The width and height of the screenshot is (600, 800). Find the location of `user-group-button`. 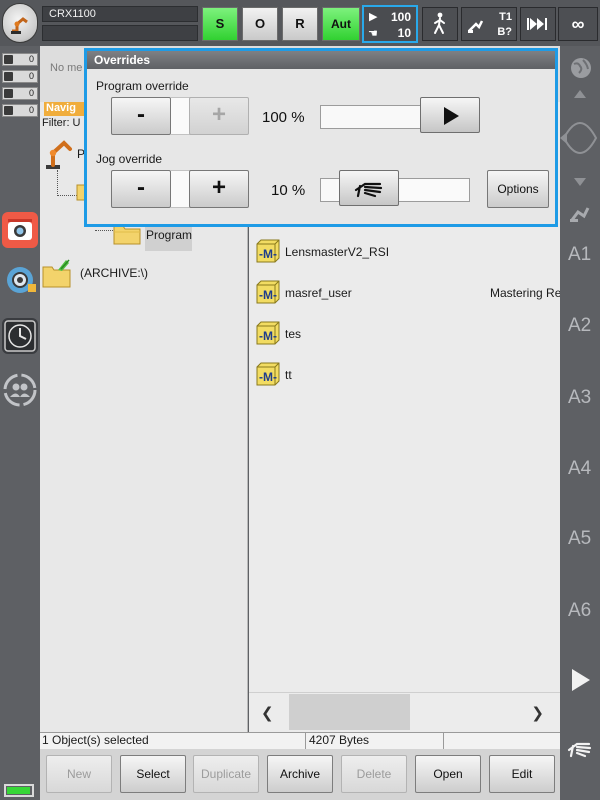

user-group-button is located at coordinates (20, 390).